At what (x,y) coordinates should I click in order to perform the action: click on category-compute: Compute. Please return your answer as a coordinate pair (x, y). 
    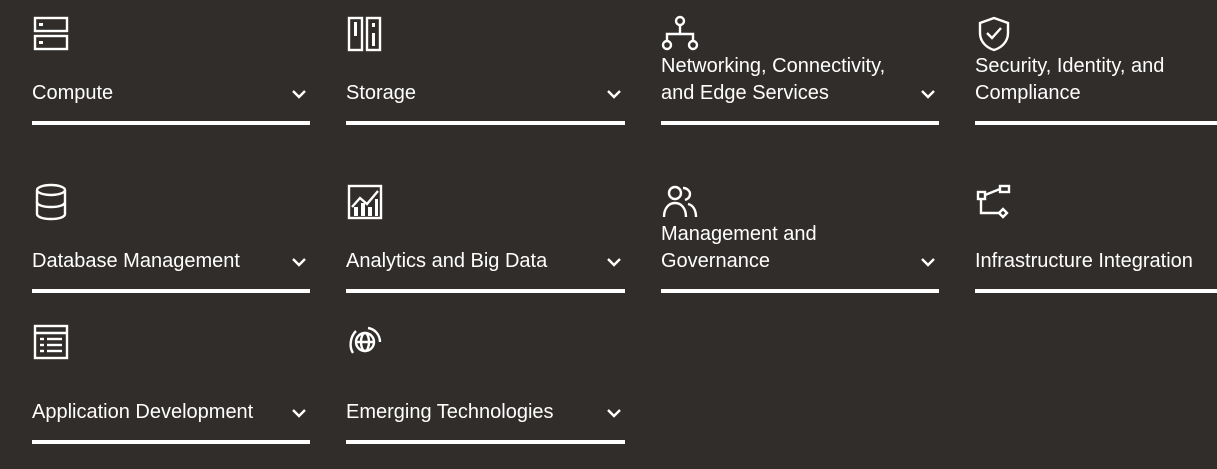
    Looking at the image, I should click on (171, 64).